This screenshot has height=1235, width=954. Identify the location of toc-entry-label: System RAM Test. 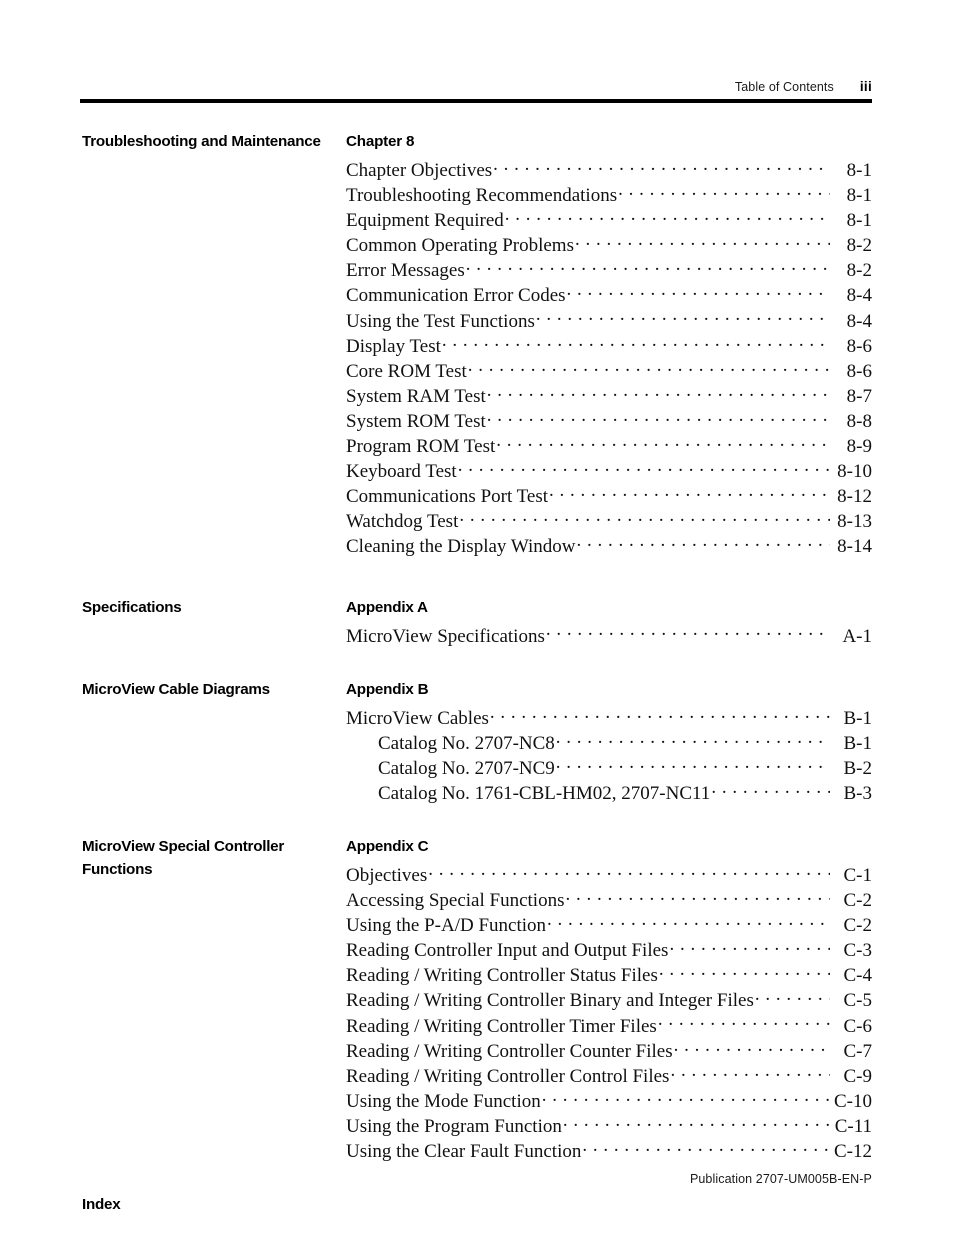
(416, 396).